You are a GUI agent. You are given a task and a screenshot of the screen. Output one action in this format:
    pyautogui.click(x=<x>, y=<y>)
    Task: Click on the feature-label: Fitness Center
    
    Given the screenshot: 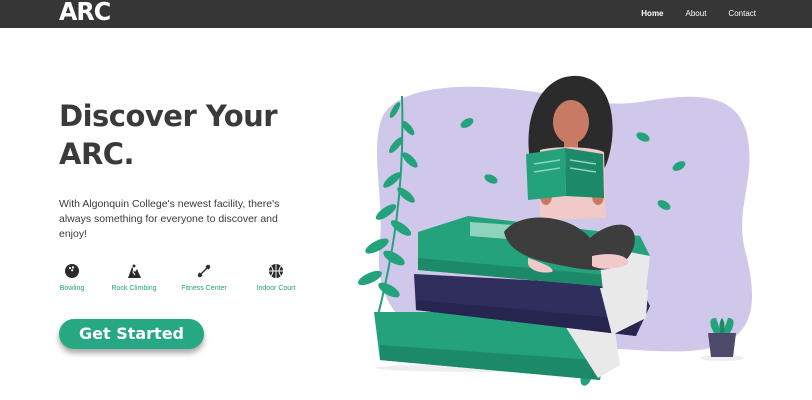 What is the action you would take?
    pyautogui.click(x=204, y=288)
    